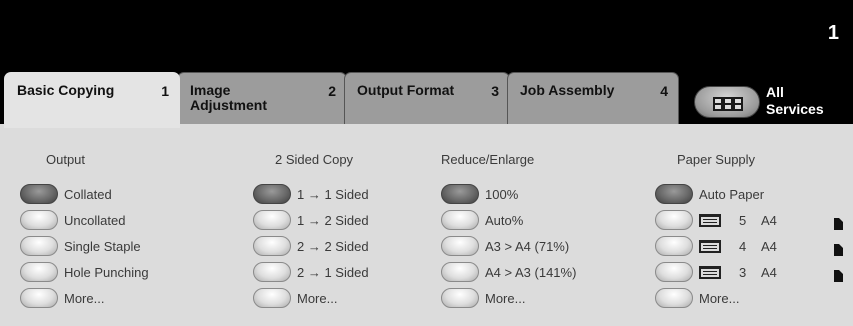  What do you see at coordinates (332, 91) in the screenshot?
I see `tab-number: 2` at bounding box center [332, 91].